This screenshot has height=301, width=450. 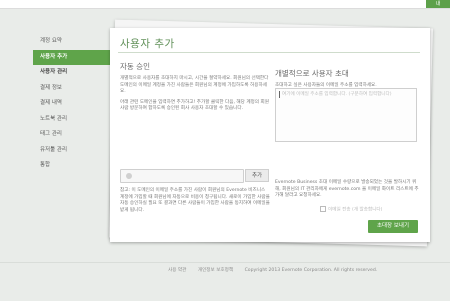 I want to click on privacy-link: 개인정보 보호정책, so click(x=215, y=270).